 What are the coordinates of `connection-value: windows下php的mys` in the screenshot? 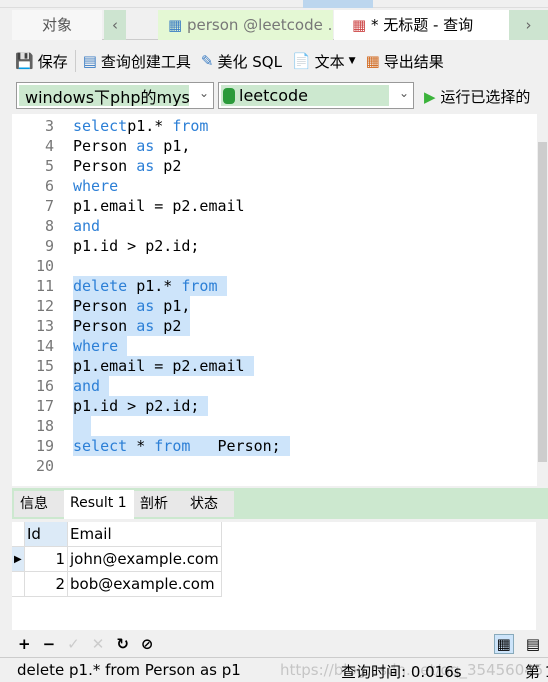 It's located at (107, 97).